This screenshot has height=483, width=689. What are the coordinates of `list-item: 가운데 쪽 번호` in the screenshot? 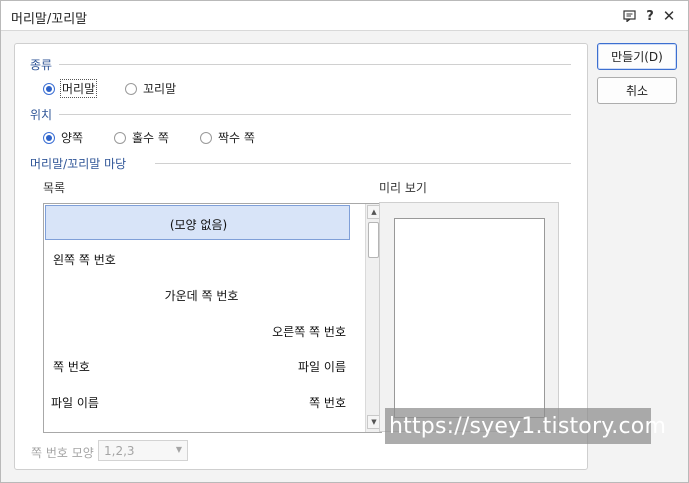 It's located at (197, 294).